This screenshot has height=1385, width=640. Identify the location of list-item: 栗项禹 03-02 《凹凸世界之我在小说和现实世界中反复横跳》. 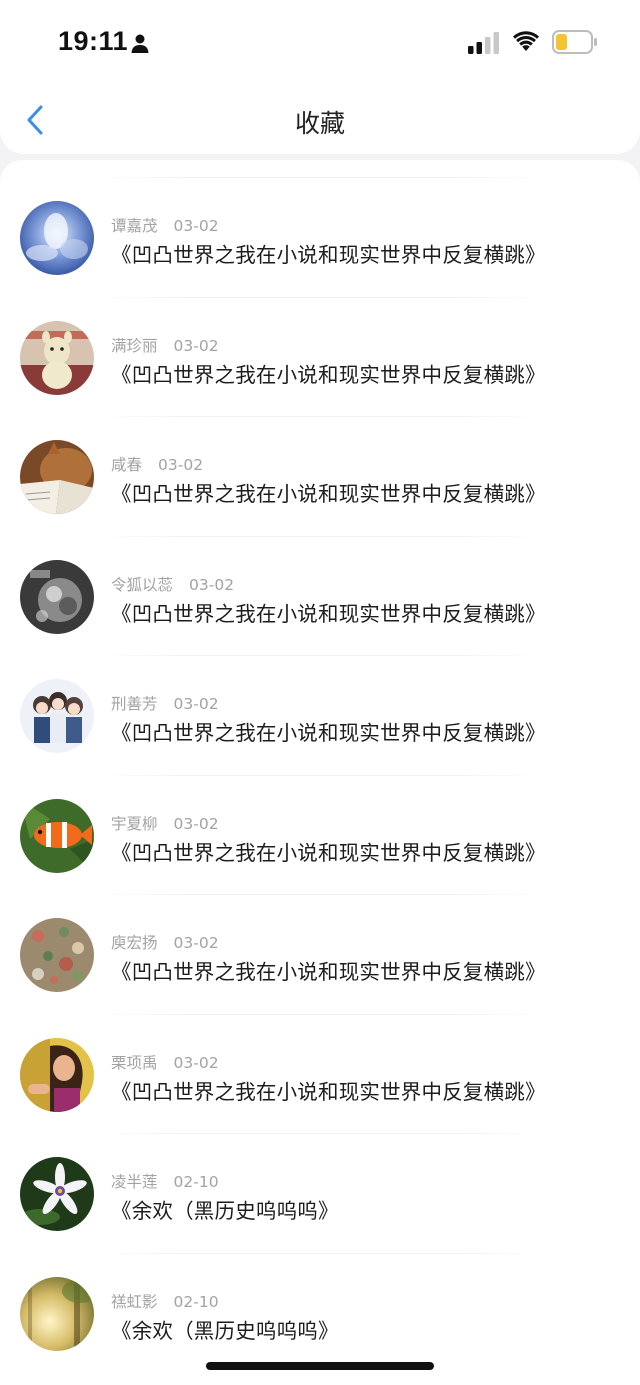
(320, 1057).